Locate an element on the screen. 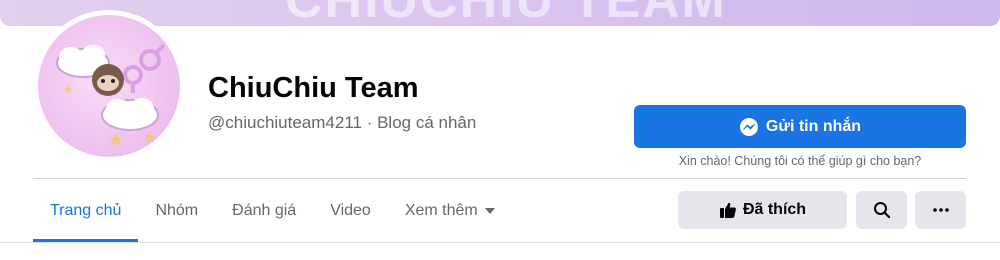 Image resolution: width=1000 pixels, height=260 pixels. tab-video-label: Video is located at coordinates (350, 210).